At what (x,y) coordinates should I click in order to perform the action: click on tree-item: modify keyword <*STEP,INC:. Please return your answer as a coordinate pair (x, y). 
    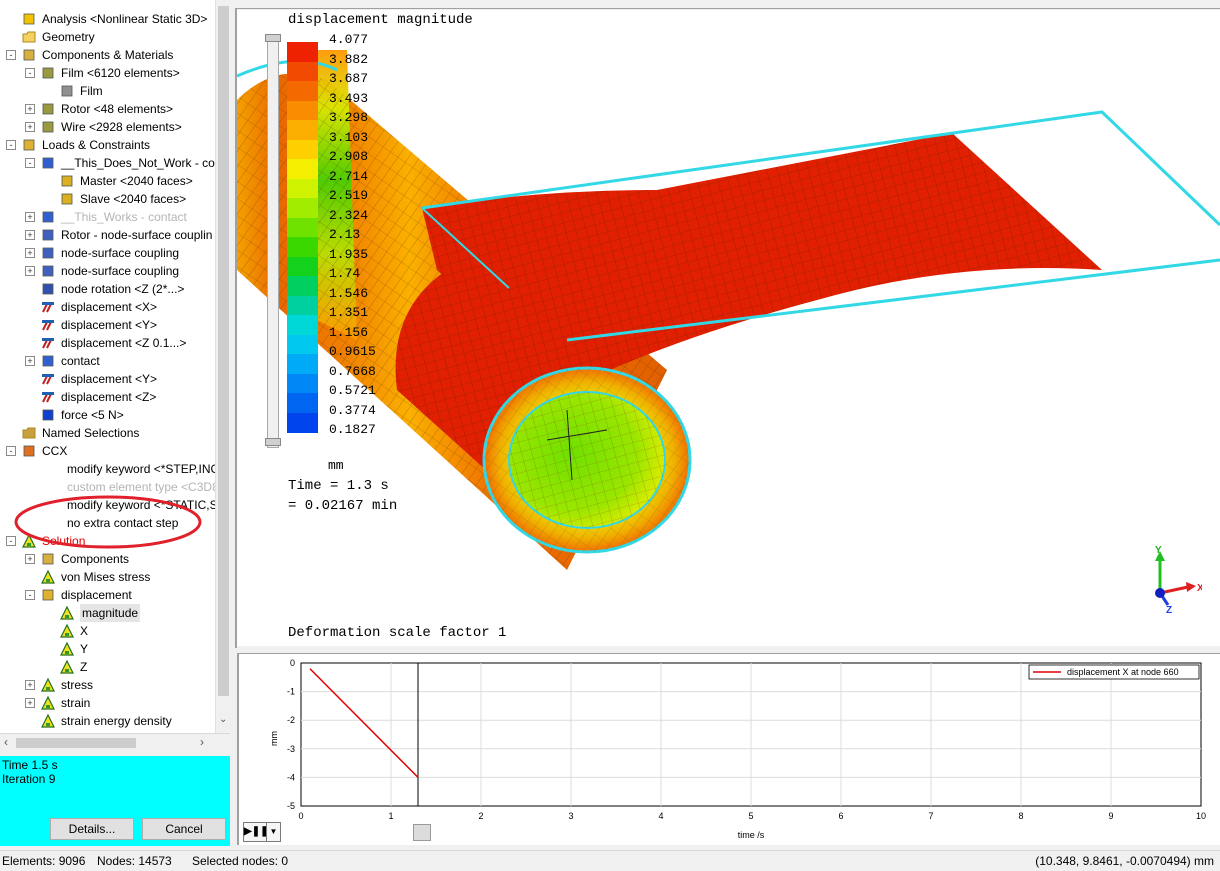
    Looking at the image, I should click on (111, 469).